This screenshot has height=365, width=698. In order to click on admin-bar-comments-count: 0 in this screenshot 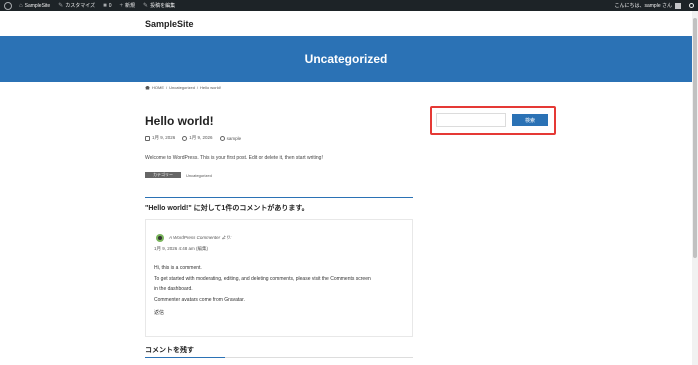, I will do `click(110, 5)`.